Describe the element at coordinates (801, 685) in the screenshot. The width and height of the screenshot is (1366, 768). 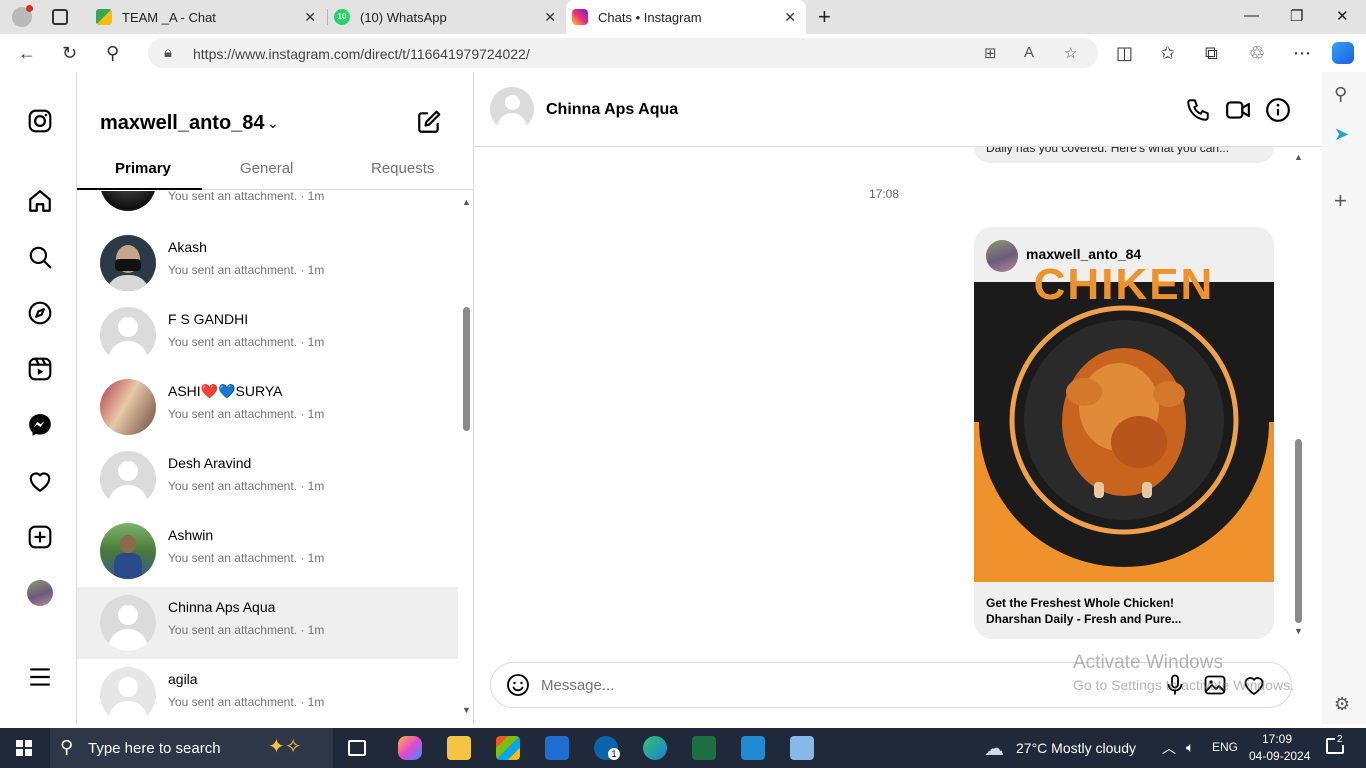
I see `message-input` at that location.